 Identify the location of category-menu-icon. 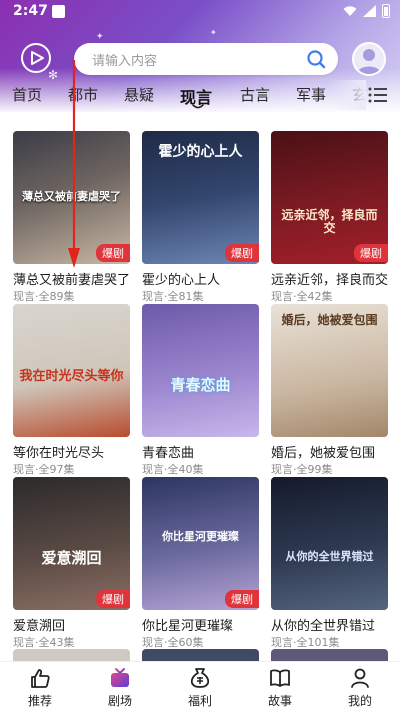
(378, 95).